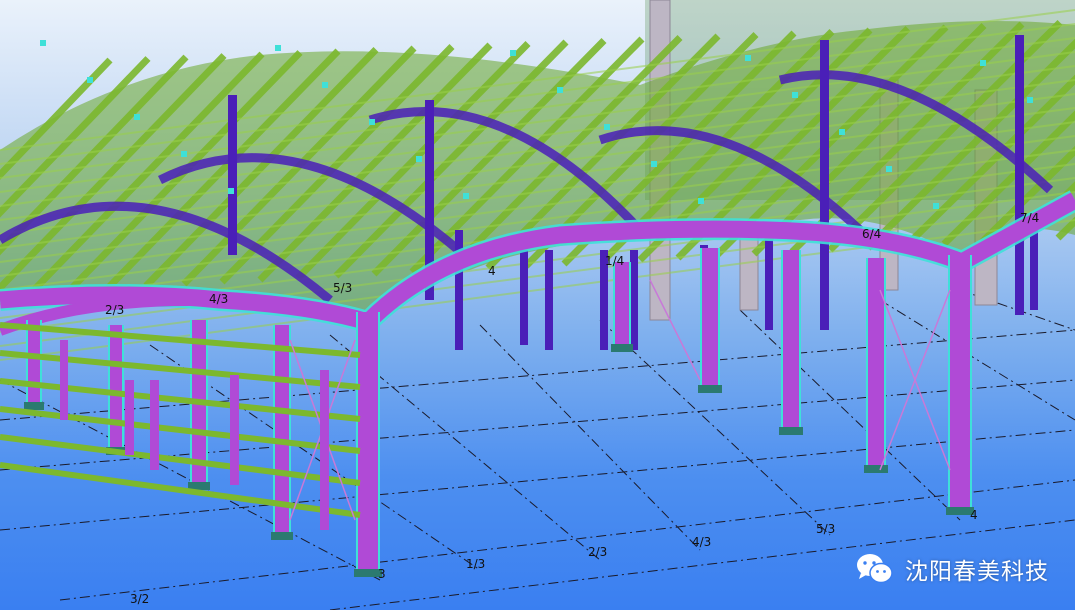 This screenshot has width=1075, height=610. Describe the element at coordinates (974, 515) in the screenshot. I see `grid-label-4b: 4` at that location.